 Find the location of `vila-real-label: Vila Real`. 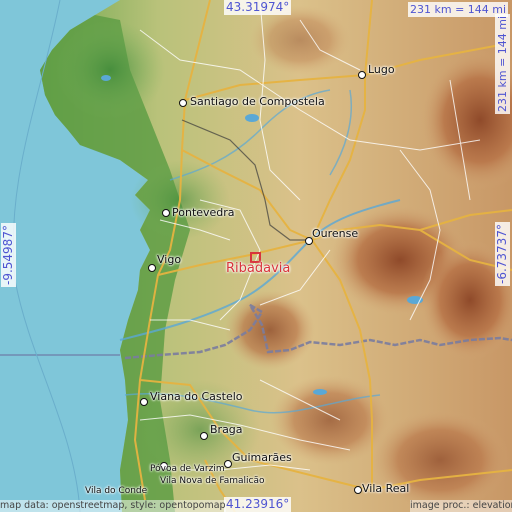

vila-real-label: Vila Real is located at coordinates (385, 488).